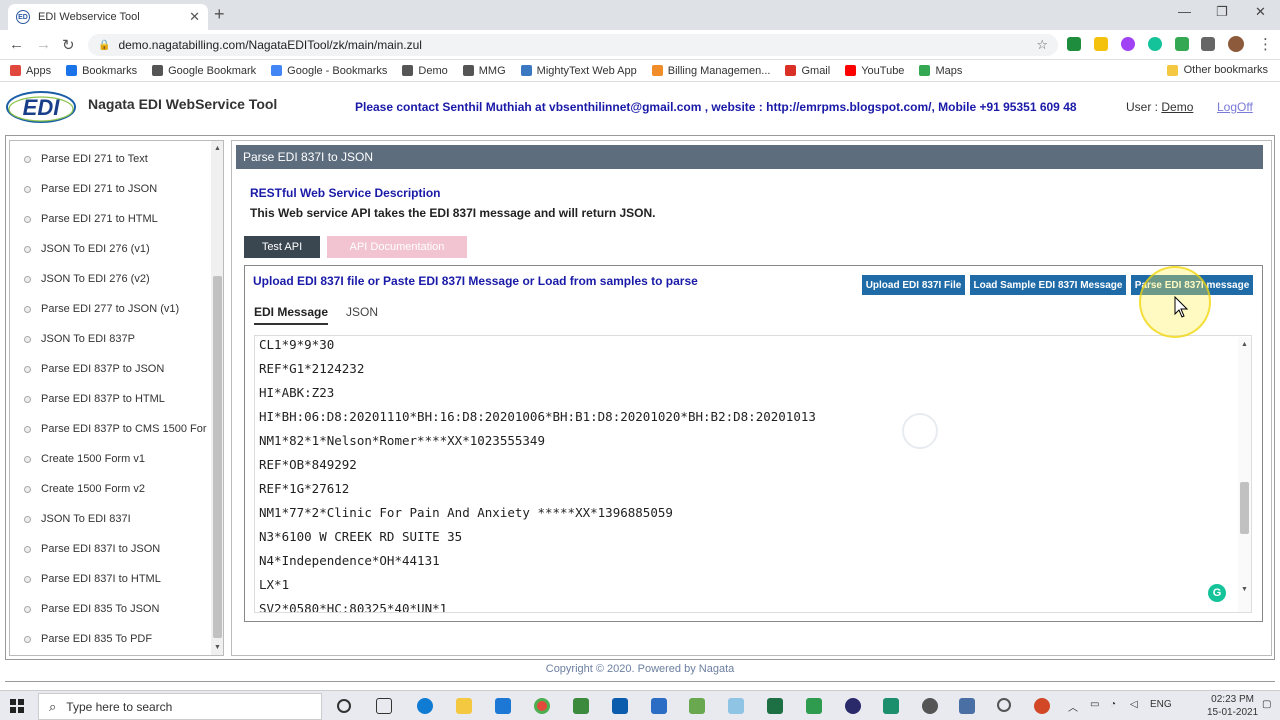 Image resolution: width=1280 pixels, height=720 pixels. I want to click on upload-file-button: Upload EDI 837I File, so click(913, 285).